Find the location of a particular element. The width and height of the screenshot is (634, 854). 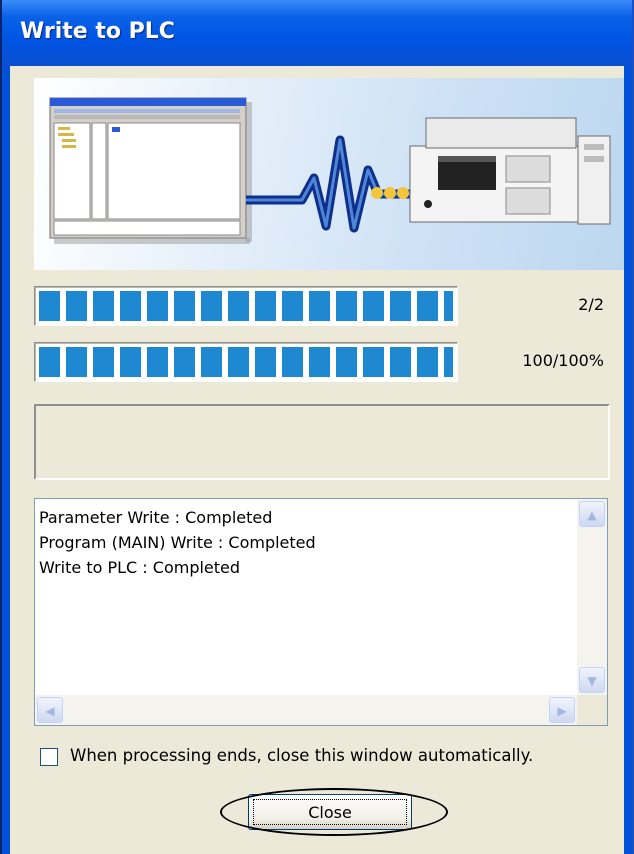

auto-close-checkbox is located at coordinates (49, 757).